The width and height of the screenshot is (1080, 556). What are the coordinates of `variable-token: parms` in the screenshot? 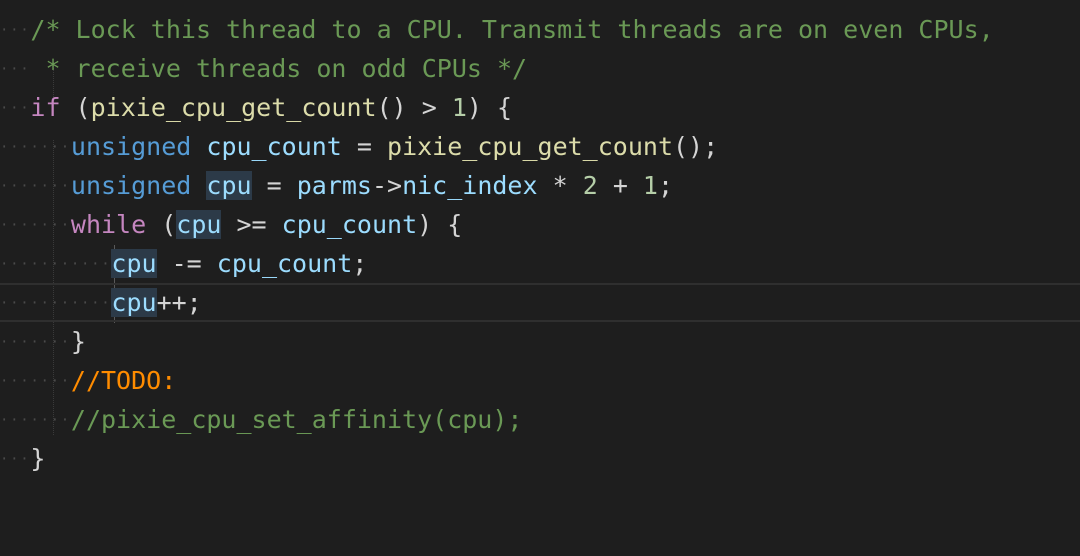 It's located at (334, 185).